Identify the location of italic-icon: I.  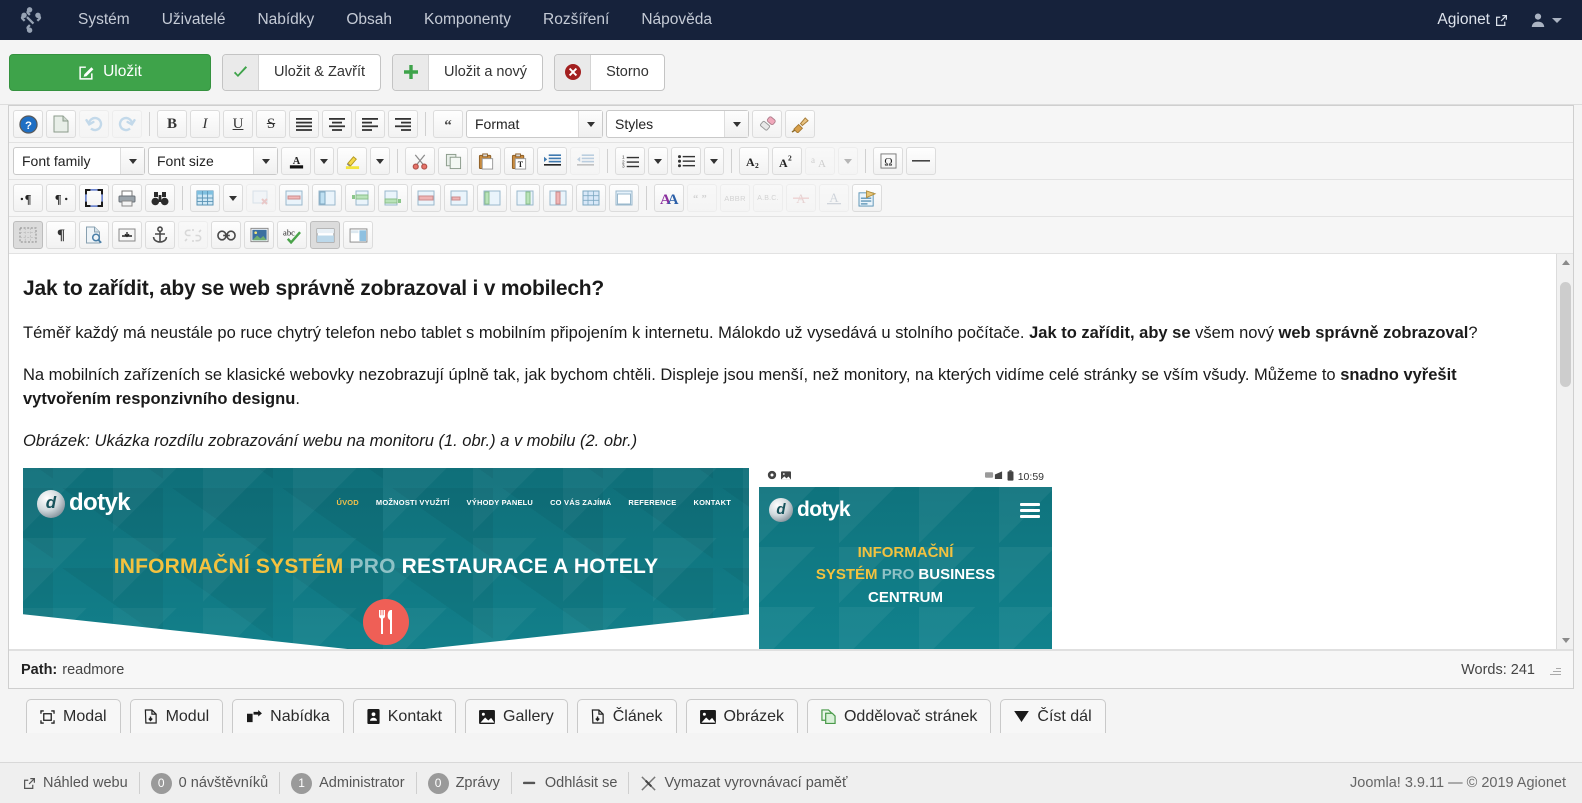
(205, 124).